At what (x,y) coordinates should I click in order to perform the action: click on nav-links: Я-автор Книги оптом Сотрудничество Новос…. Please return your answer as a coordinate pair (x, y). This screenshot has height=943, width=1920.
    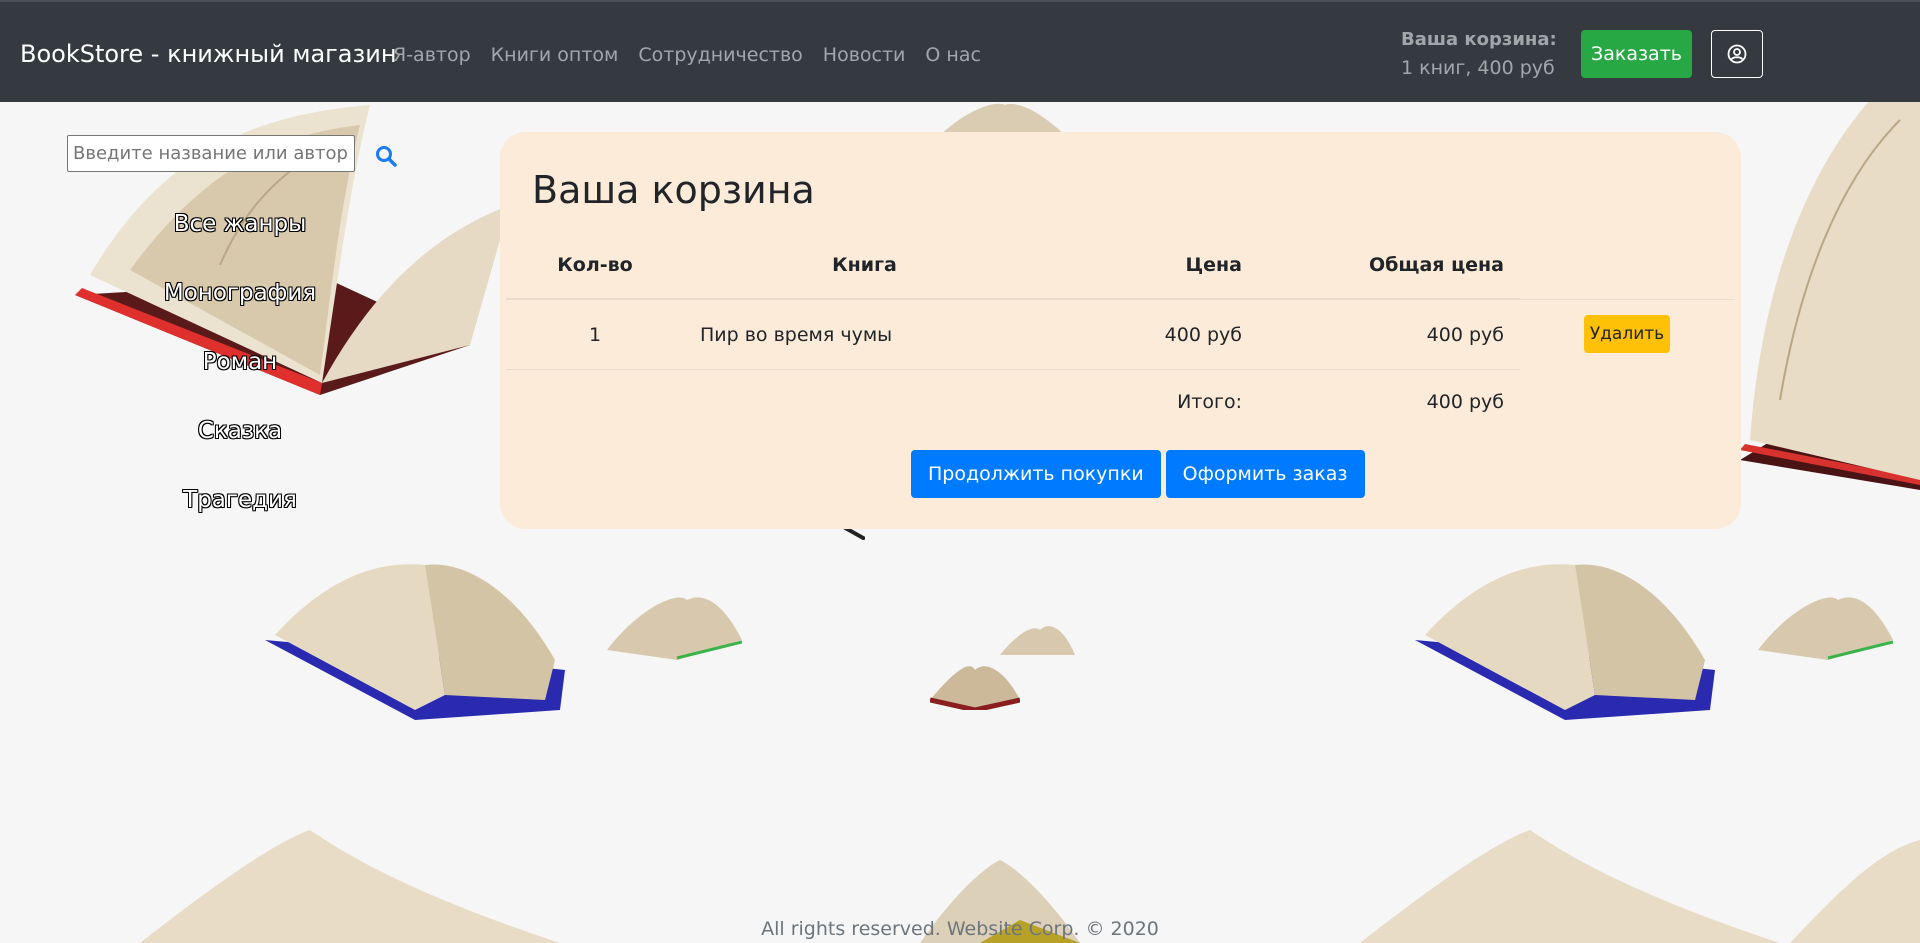
    Looking at the image, I should click on (687, 55).